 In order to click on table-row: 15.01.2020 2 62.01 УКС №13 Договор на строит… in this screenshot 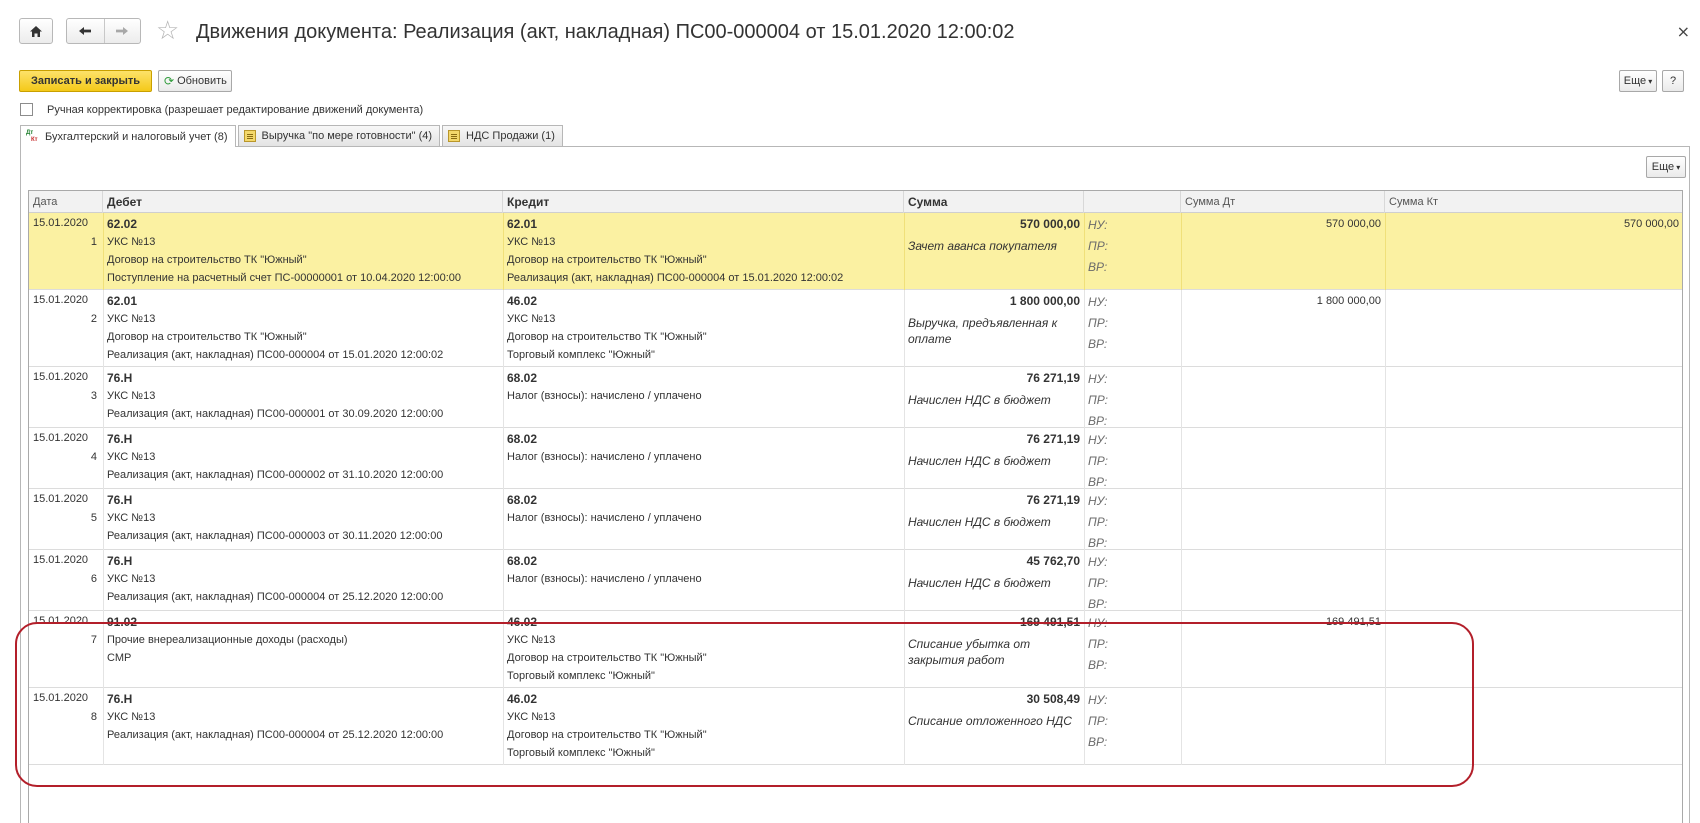, I will do `click(855, 328)`.